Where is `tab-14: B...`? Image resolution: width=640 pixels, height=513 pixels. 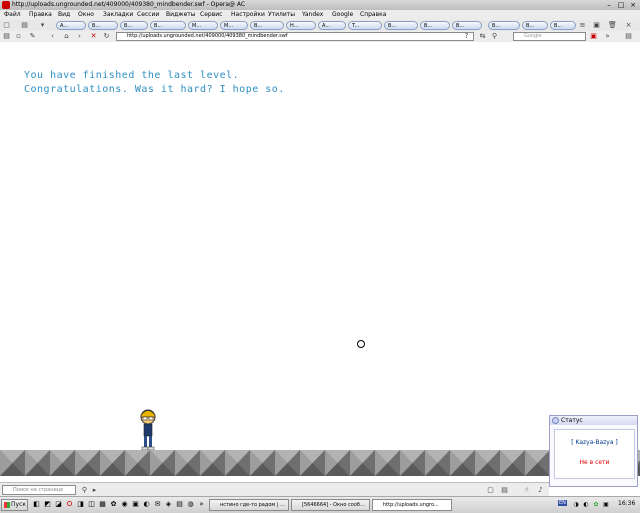
tab-14: B... is located at coordinates (504, 25).